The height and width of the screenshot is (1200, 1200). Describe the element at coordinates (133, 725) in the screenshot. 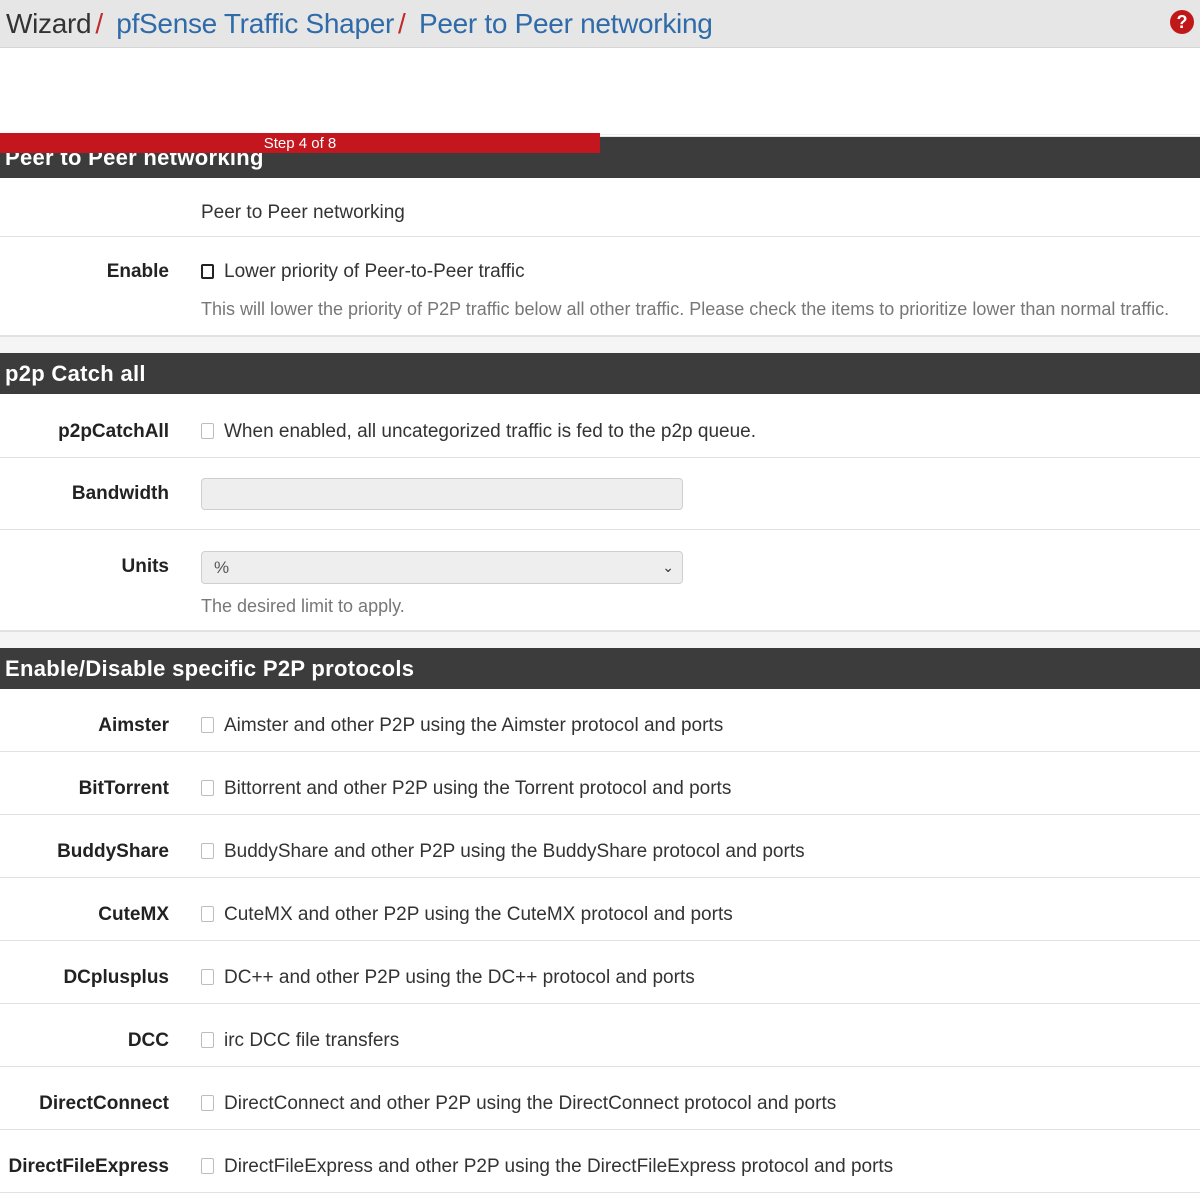

I see `protocol-label: Aimster` at that location.